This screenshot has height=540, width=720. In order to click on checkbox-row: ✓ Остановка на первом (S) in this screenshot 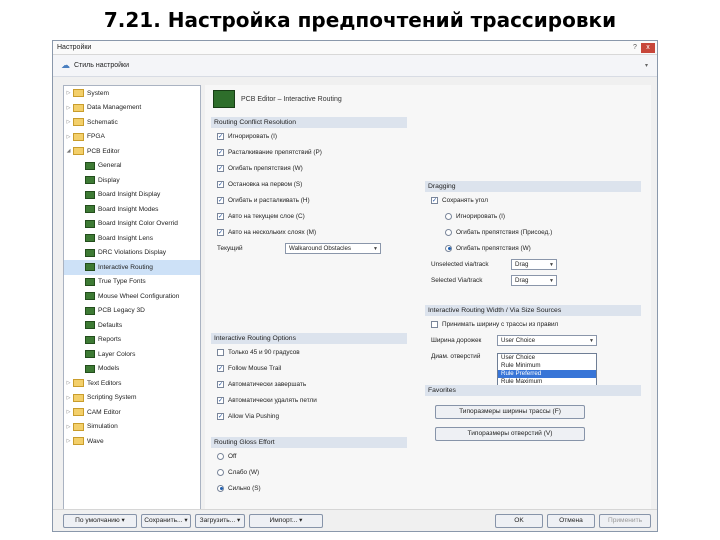, I will do `click(309, 184)`.